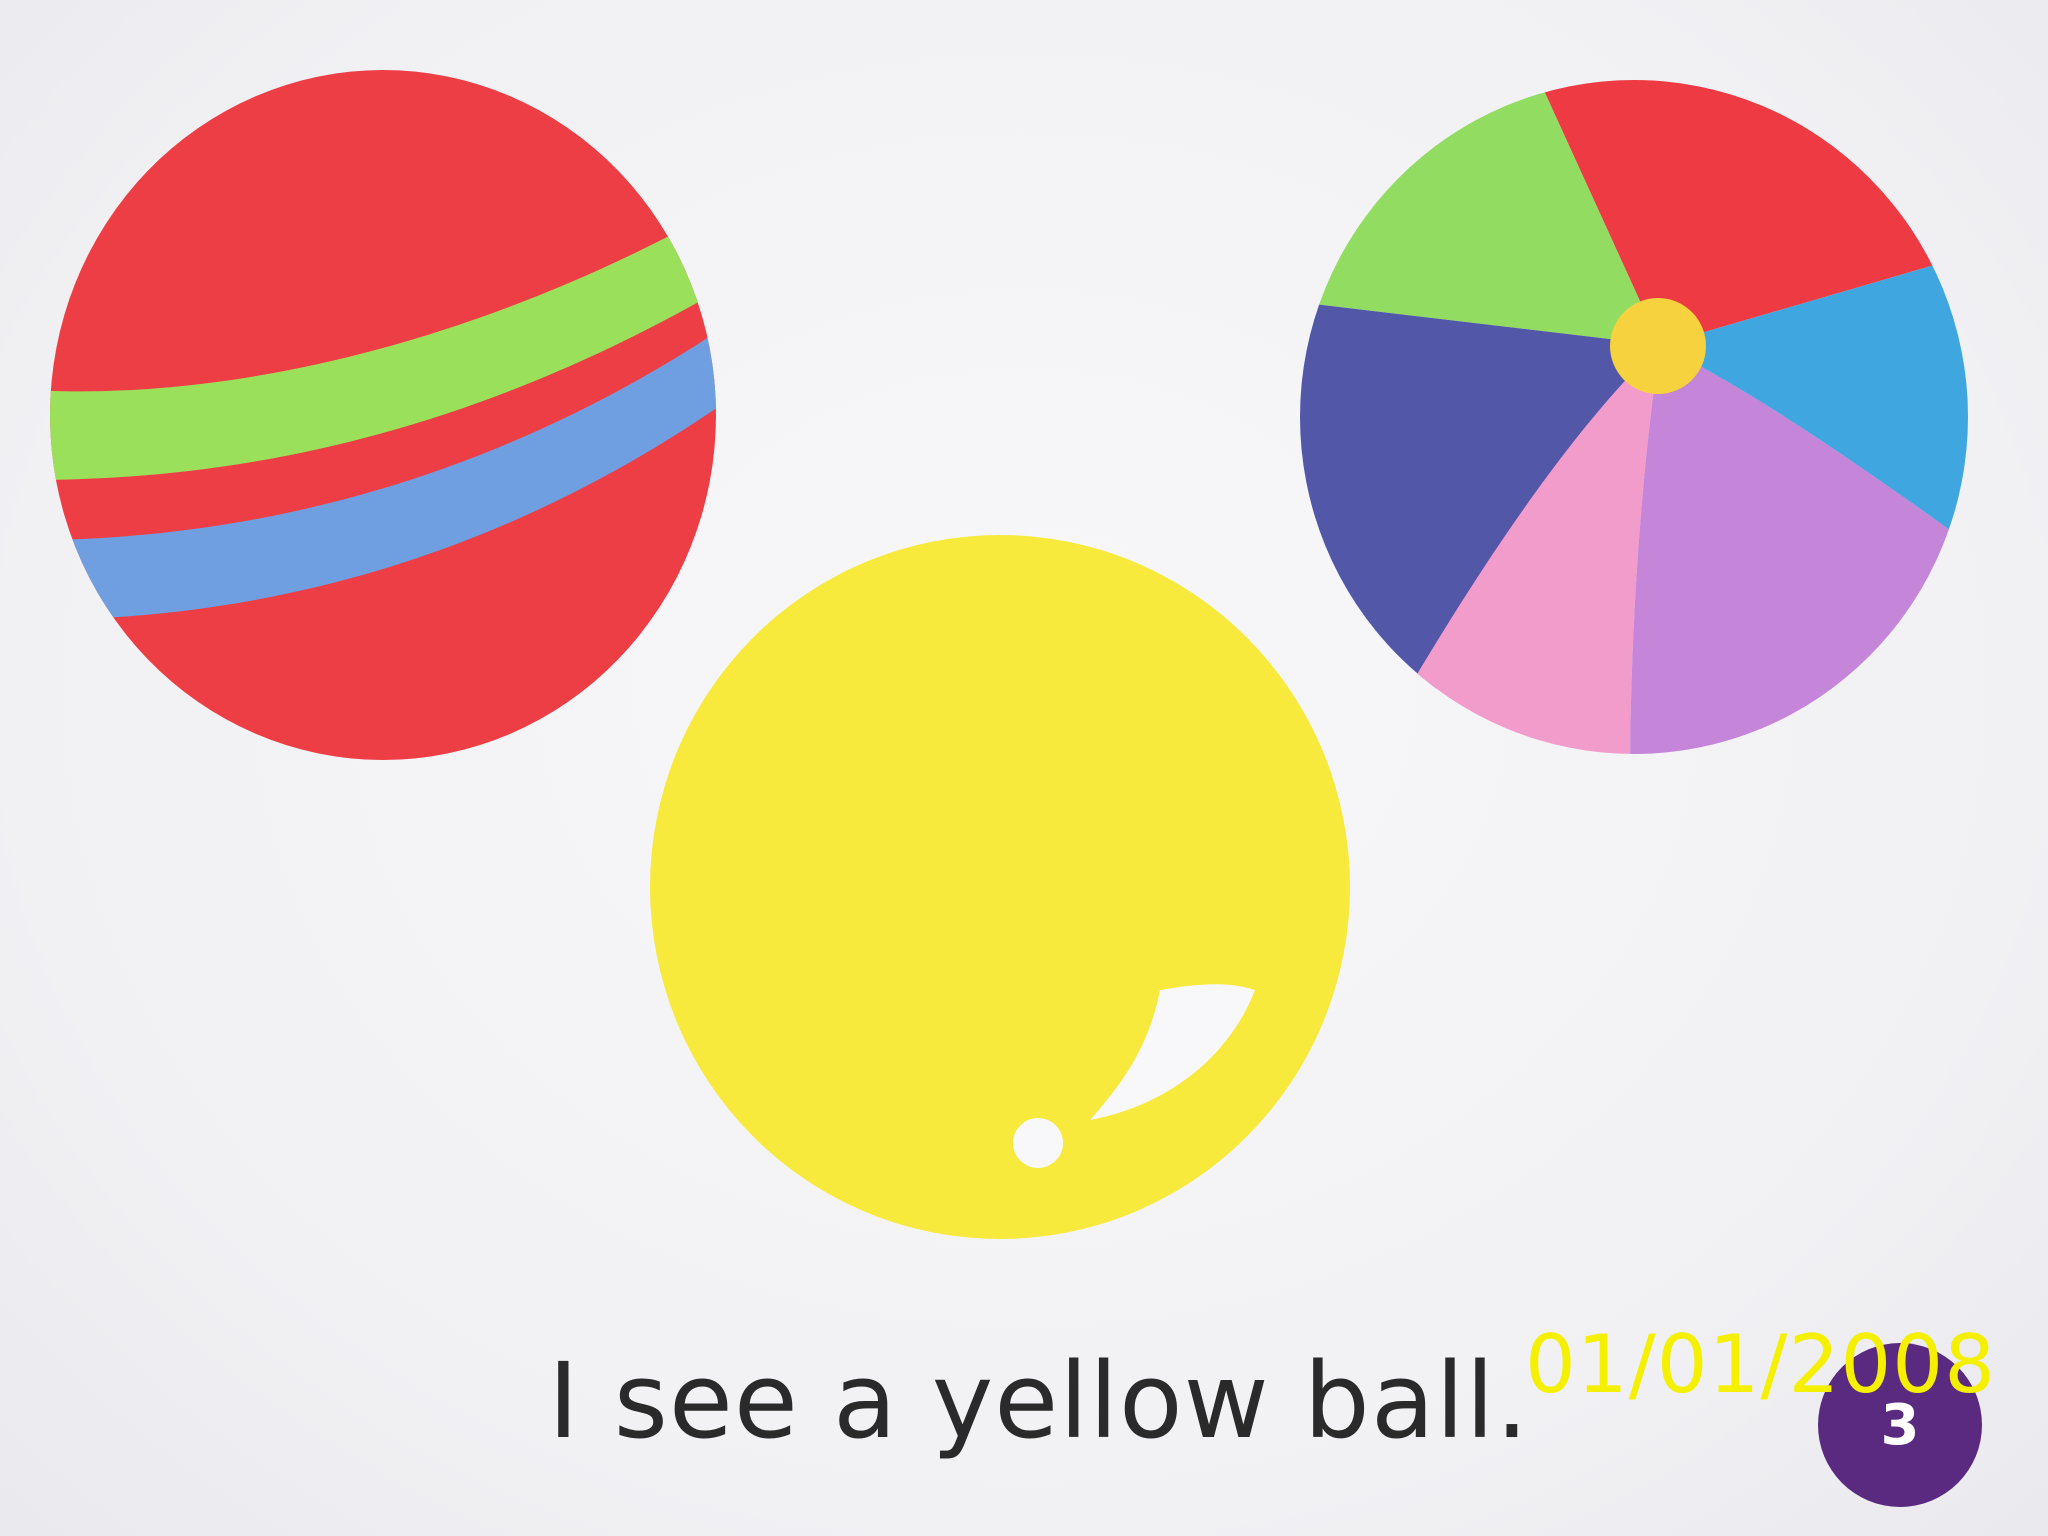  I want to click on beach-ball-center-cap, so click(1658, 346).